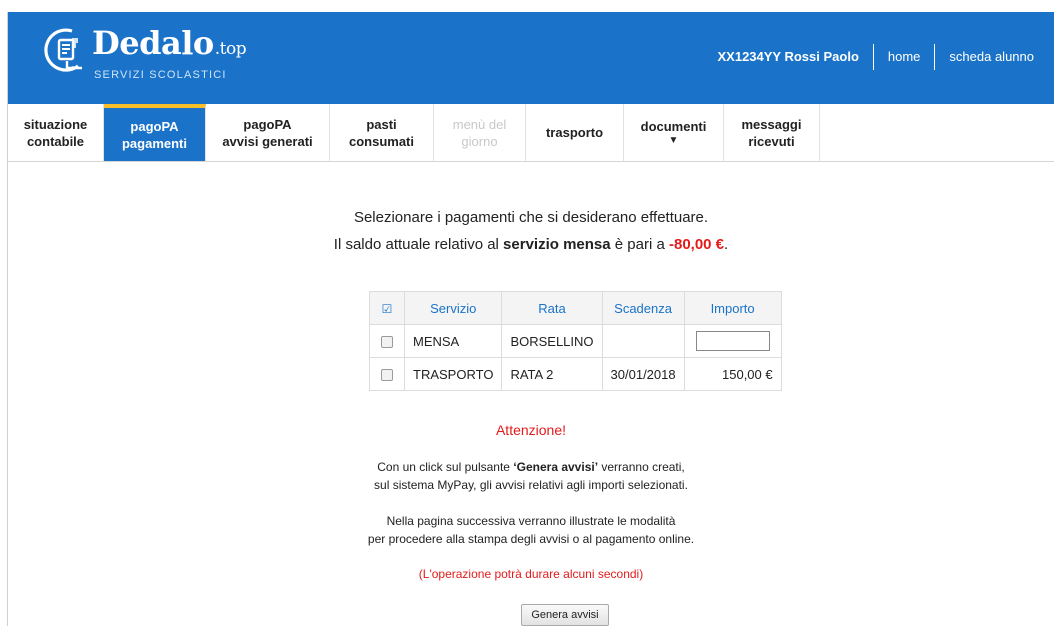  What do you see at coordinates (55, 141) in the screenshot?
I see `tab-label-line2: contabile` at bounding box center [55, 141].